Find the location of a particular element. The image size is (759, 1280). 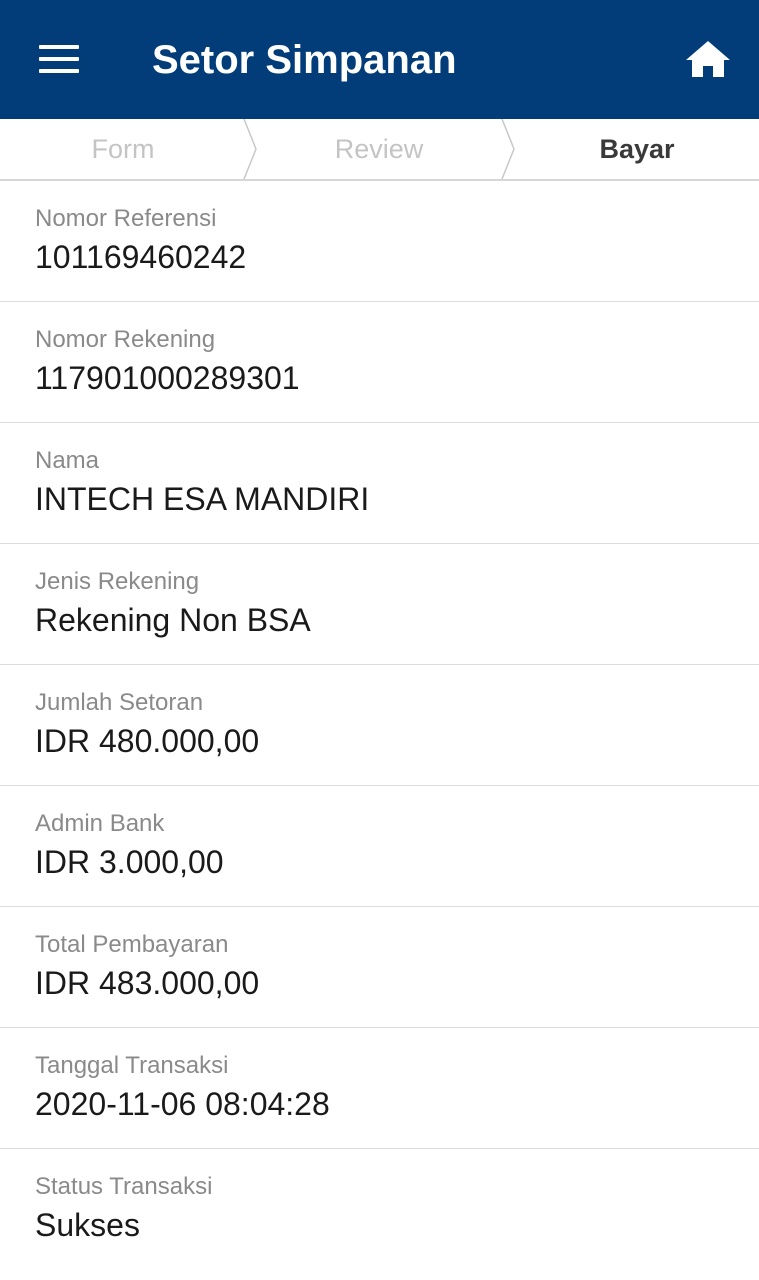

detail-value: 101169460242 is located at coordinates (141, 257).